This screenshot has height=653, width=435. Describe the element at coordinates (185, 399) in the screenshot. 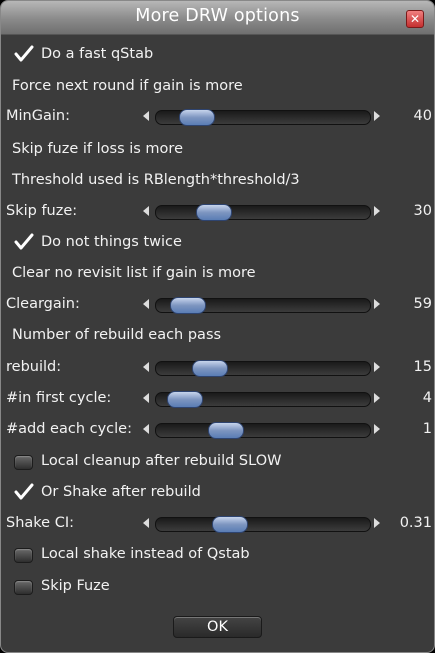

I see `first-cycle-slider-thumb` at that location.